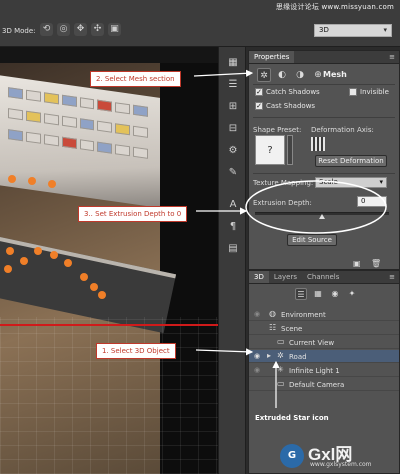 The height and width of the screenshot is (474, 400). What do you see at coordinates (316, 207) in the screenshot?
I see `extrusion-highlight-ellipse` at bounding box center [316, 207].